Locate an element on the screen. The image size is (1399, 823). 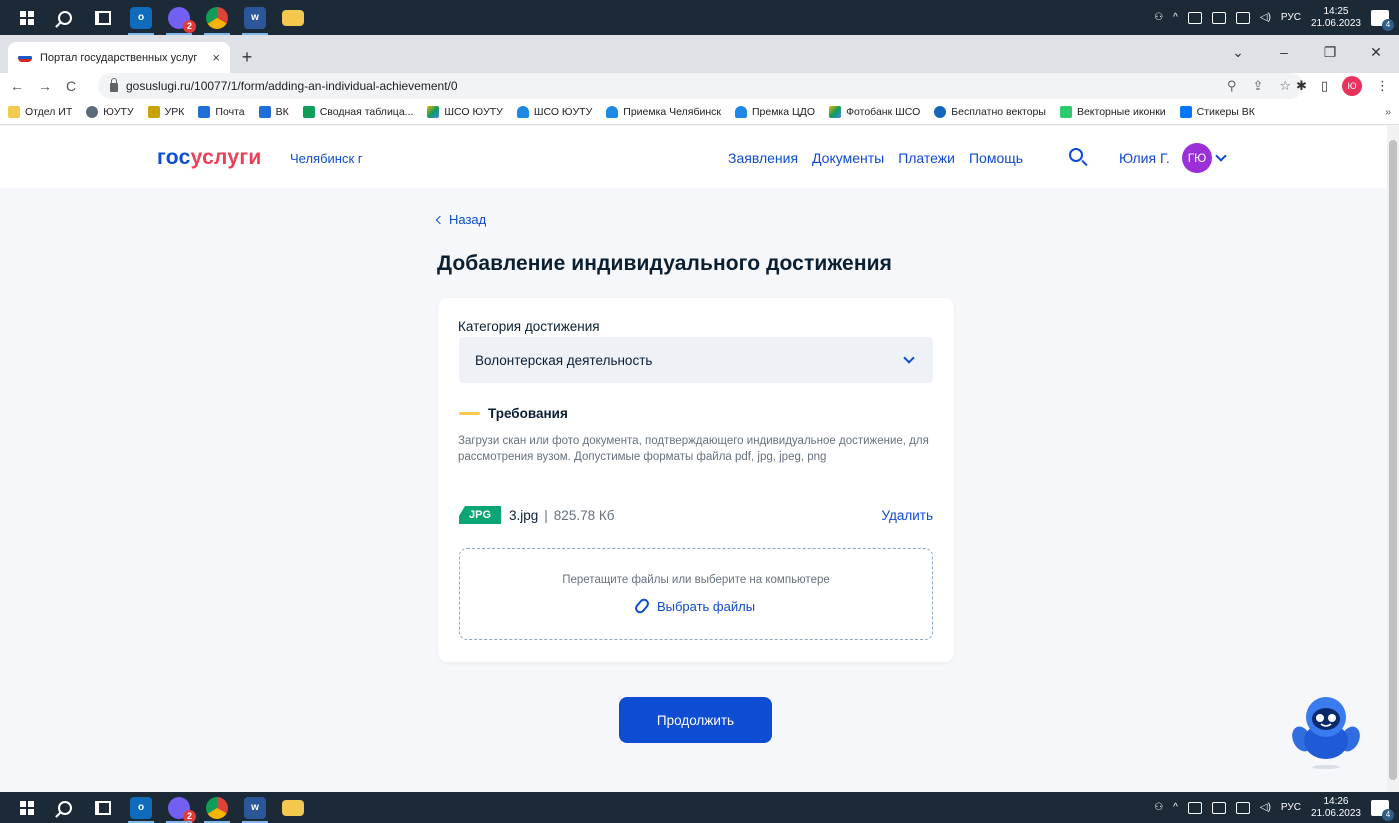
windows-icon is located at coordinates (27, 17).